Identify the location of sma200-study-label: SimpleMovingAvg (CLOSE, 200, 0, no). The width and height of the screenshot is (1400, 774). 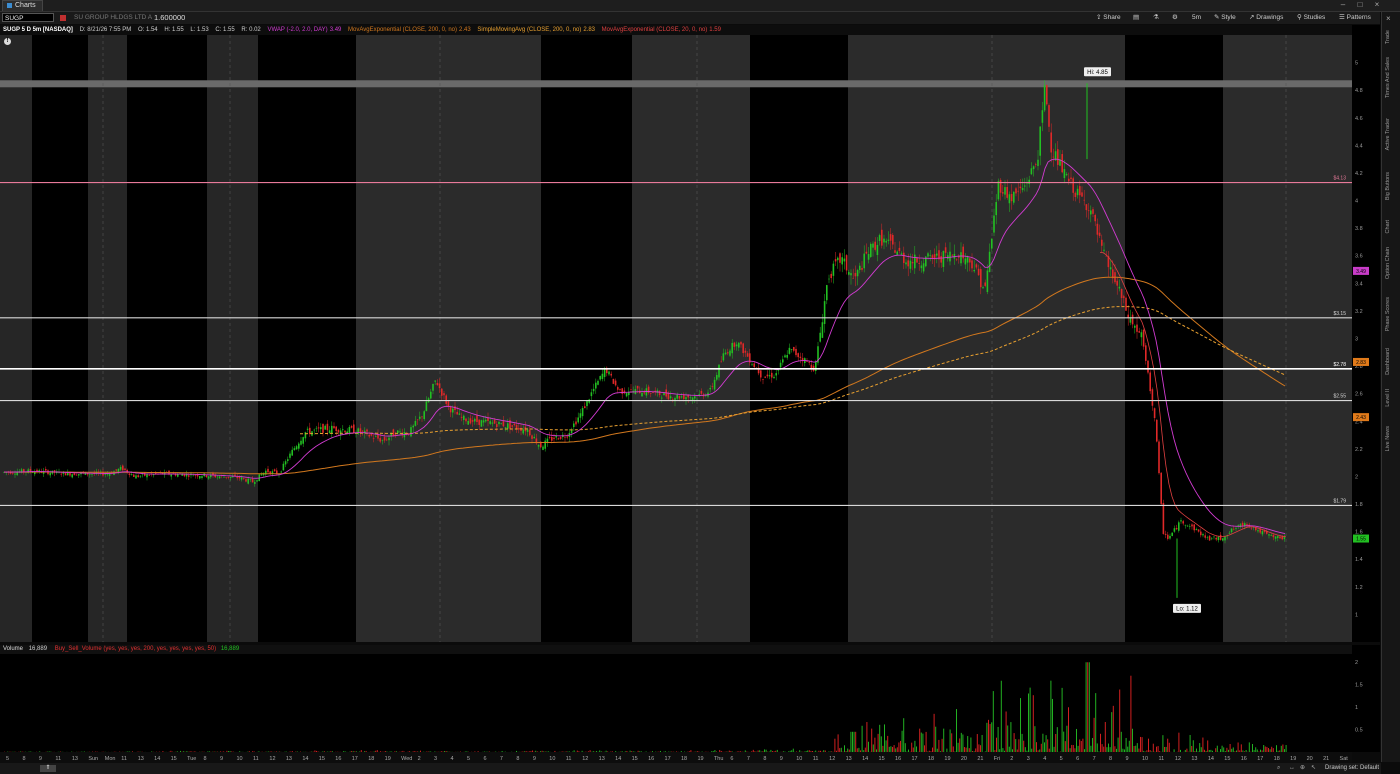
(529, 30).